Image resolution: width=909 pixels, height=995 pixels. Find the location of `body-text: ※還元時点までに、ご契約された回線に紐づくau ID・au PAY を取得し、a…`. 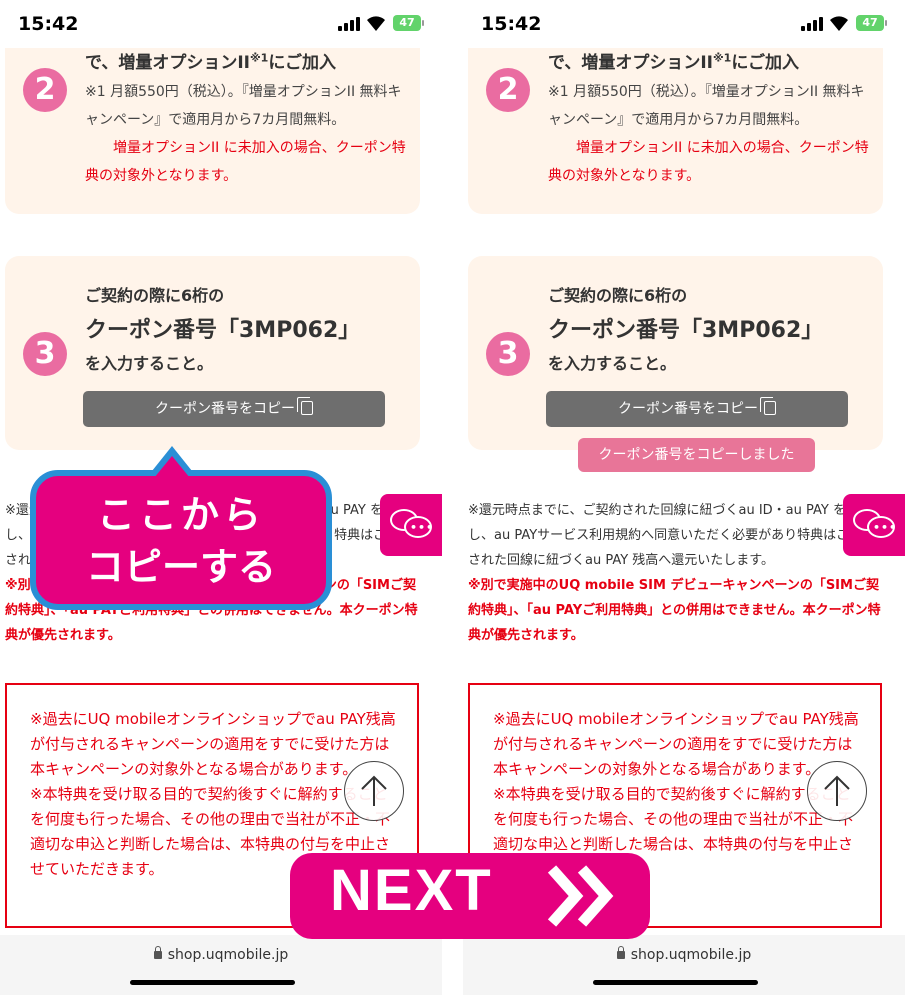

body-text: ※還元時点までに、ご契約された回線に紐づくau ID・au PAY を取得し、a… is located at coordinates (672, 535).